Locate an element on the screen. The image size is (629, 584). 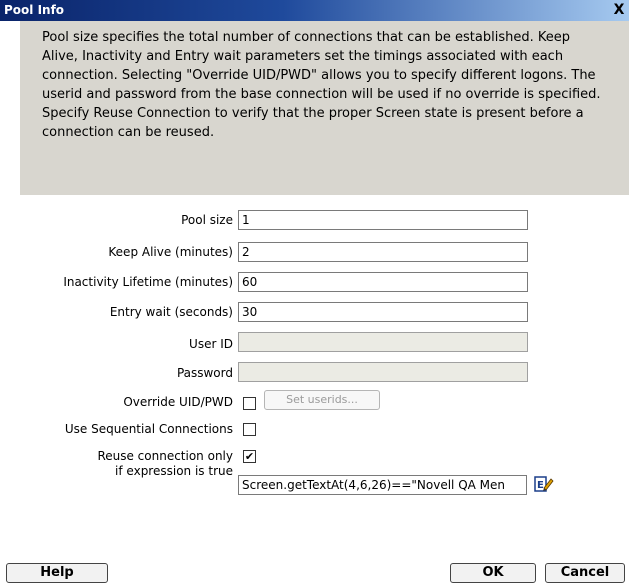
user-id-label: User ID is located at coordinates (211, 344).